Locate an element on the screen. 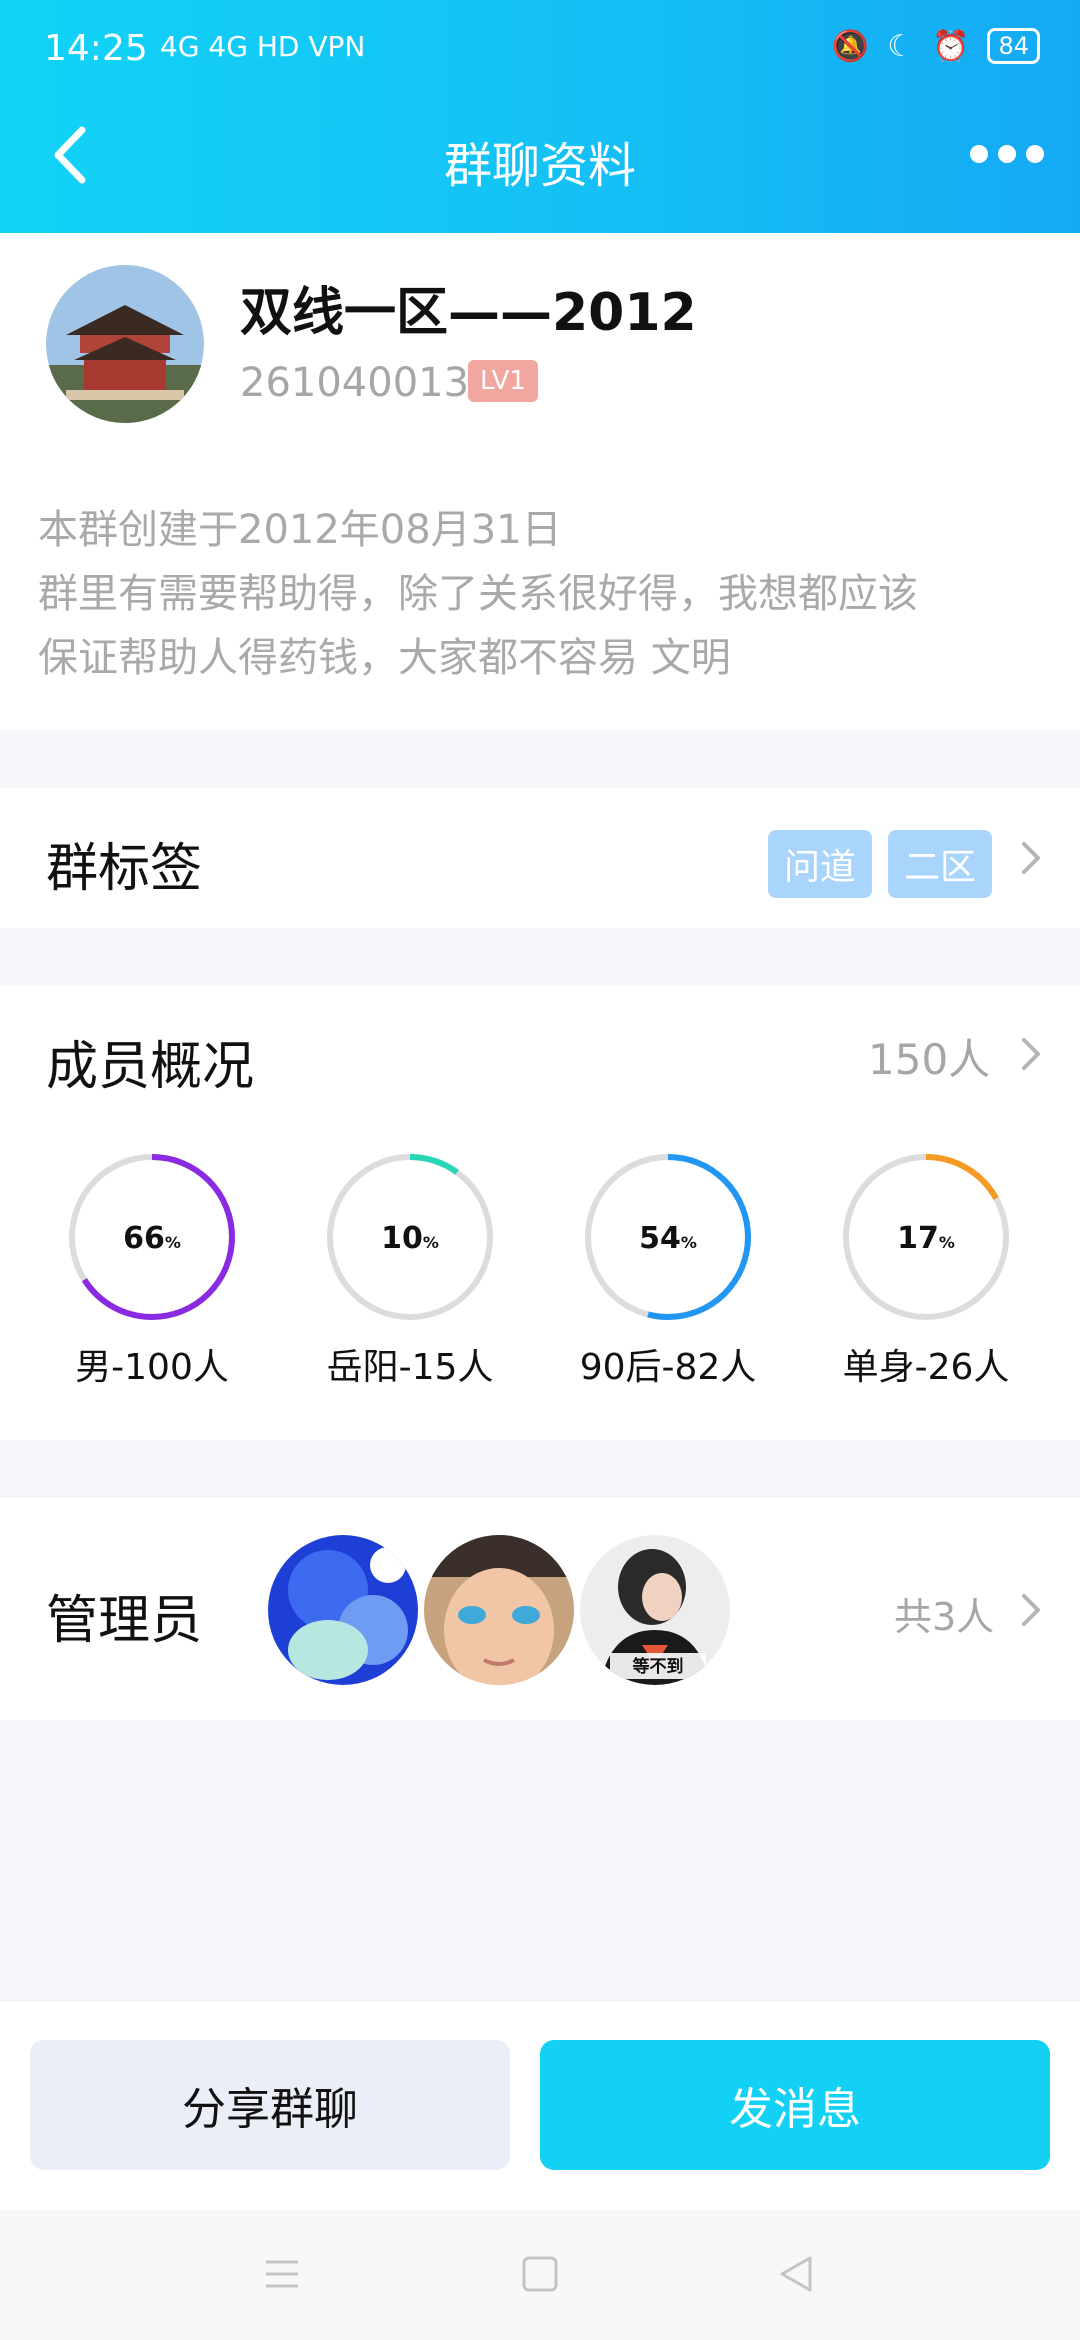 Image resolution: width=1080 pixels, height=2340 pixels. group-name: 双线一区——2012 is located at coordinates (468, 313).